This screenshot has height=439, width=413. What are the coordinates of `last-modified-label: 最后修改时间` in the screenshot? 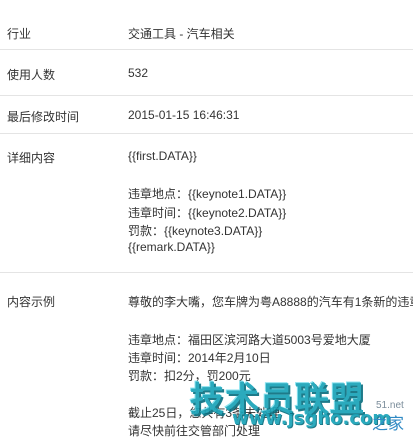 It's located at (43, 117).